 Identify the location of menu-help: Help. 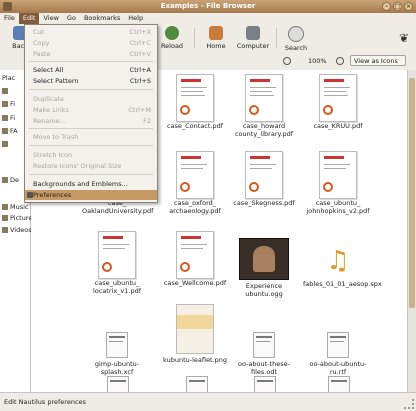
(135, 18).